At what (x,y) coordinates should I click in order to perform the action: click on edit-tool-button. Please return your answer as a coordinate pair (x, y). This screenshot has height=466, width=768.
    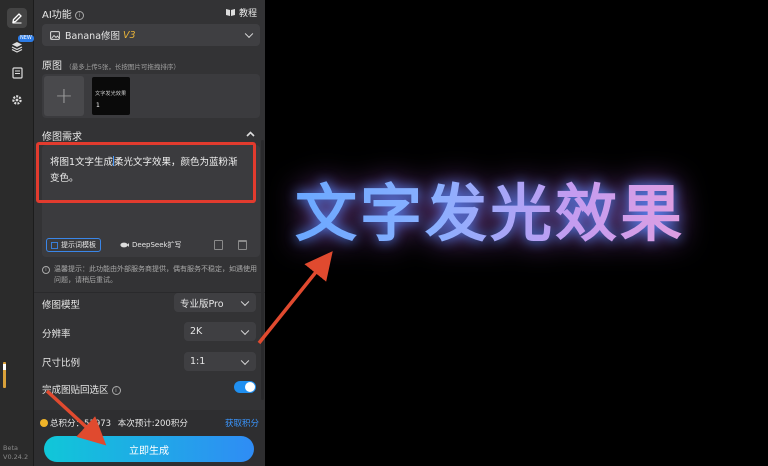
    Looking at the image, I should click on (17, 18).